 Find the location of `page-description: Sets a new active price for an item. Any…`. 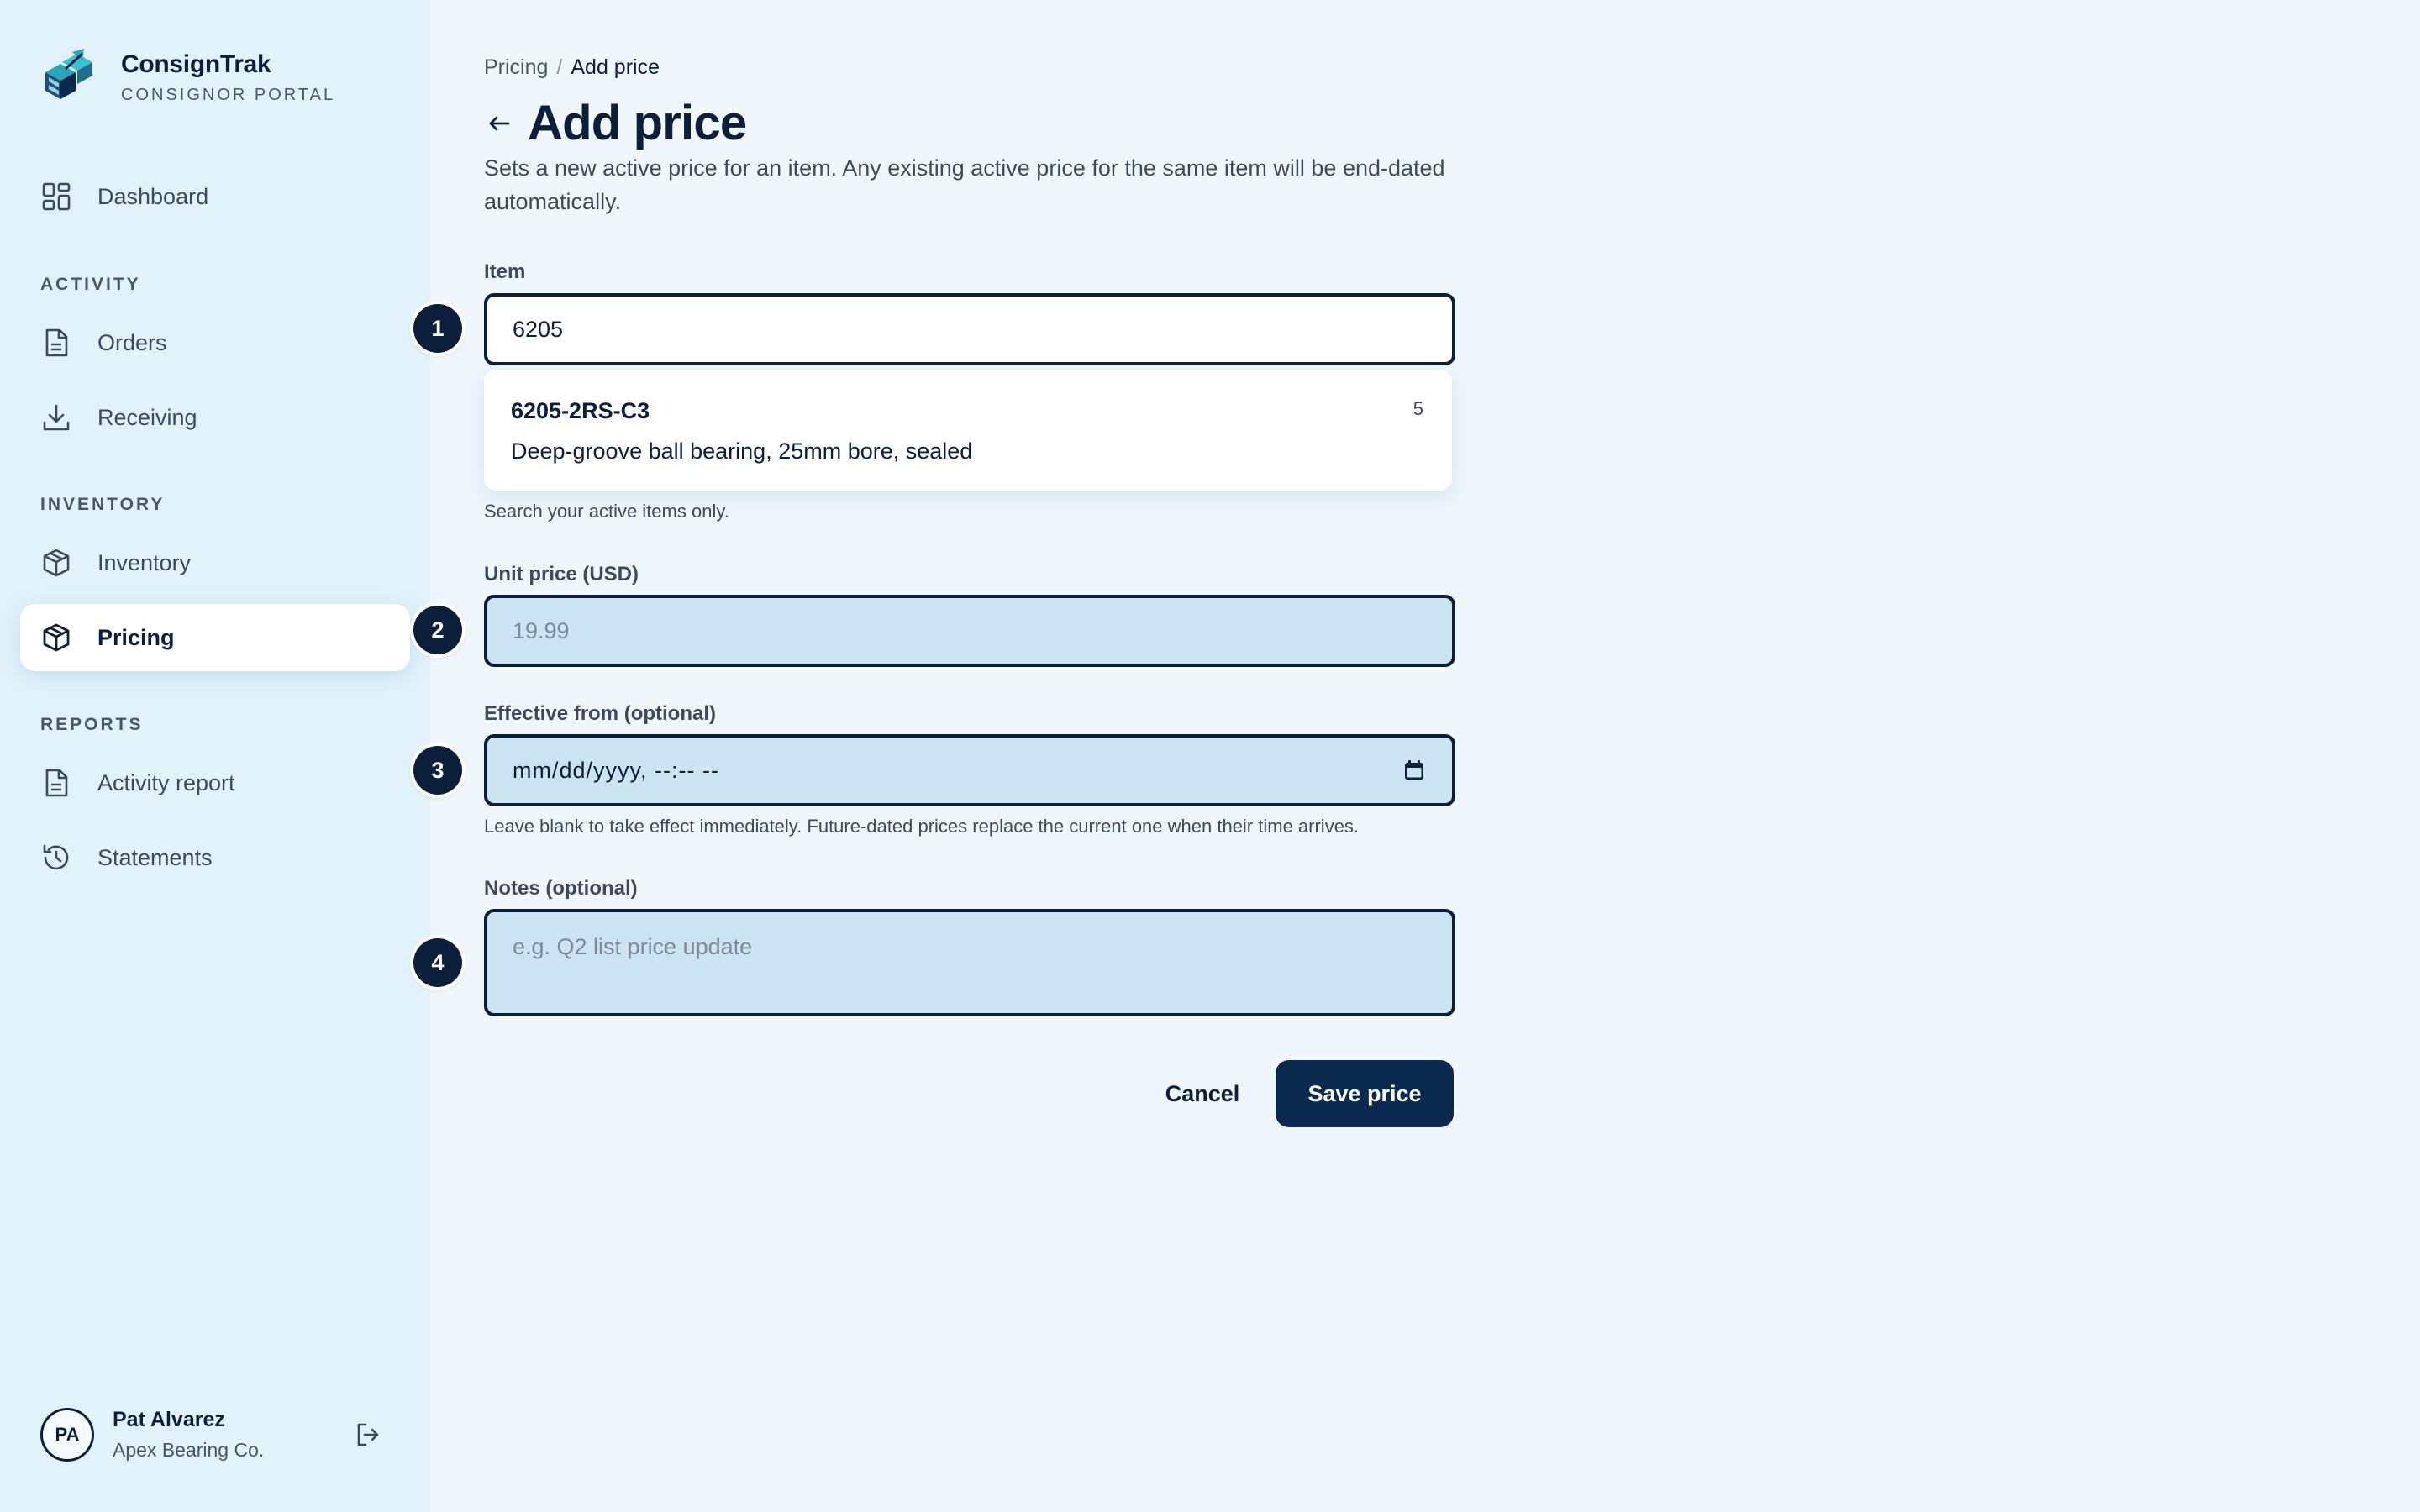

page-description: Sets a new active price for an item. Any… is located at coordinates (964, 184).